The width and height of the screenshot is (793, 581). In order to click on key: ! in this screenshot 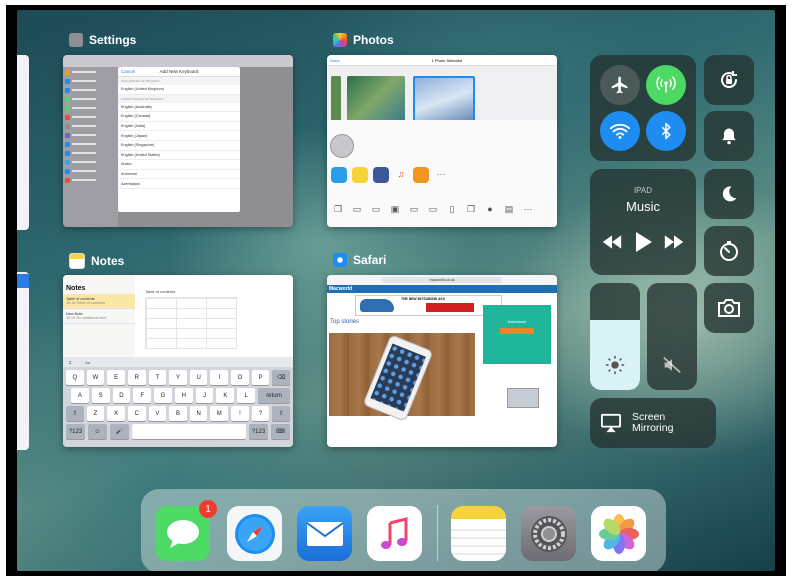, I will do `click(240, 413)`.